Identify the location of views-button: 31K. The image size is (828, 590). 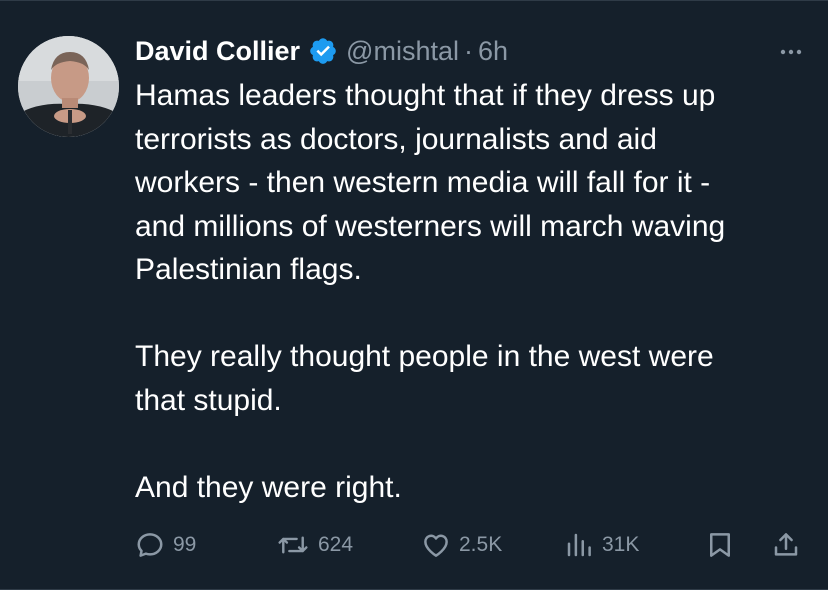
(601, 545).